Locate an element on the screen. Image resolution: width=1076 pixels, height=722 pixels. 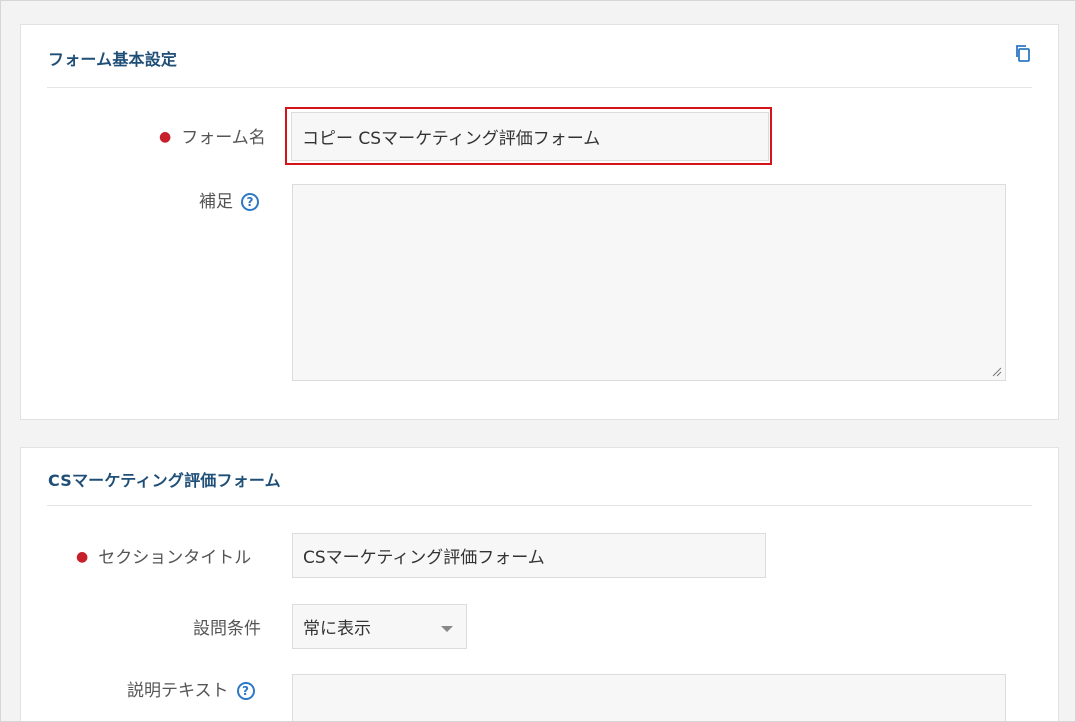
form-name-value: コピー CSマーケティング評価フォーム is located at coordinates (451, 139).